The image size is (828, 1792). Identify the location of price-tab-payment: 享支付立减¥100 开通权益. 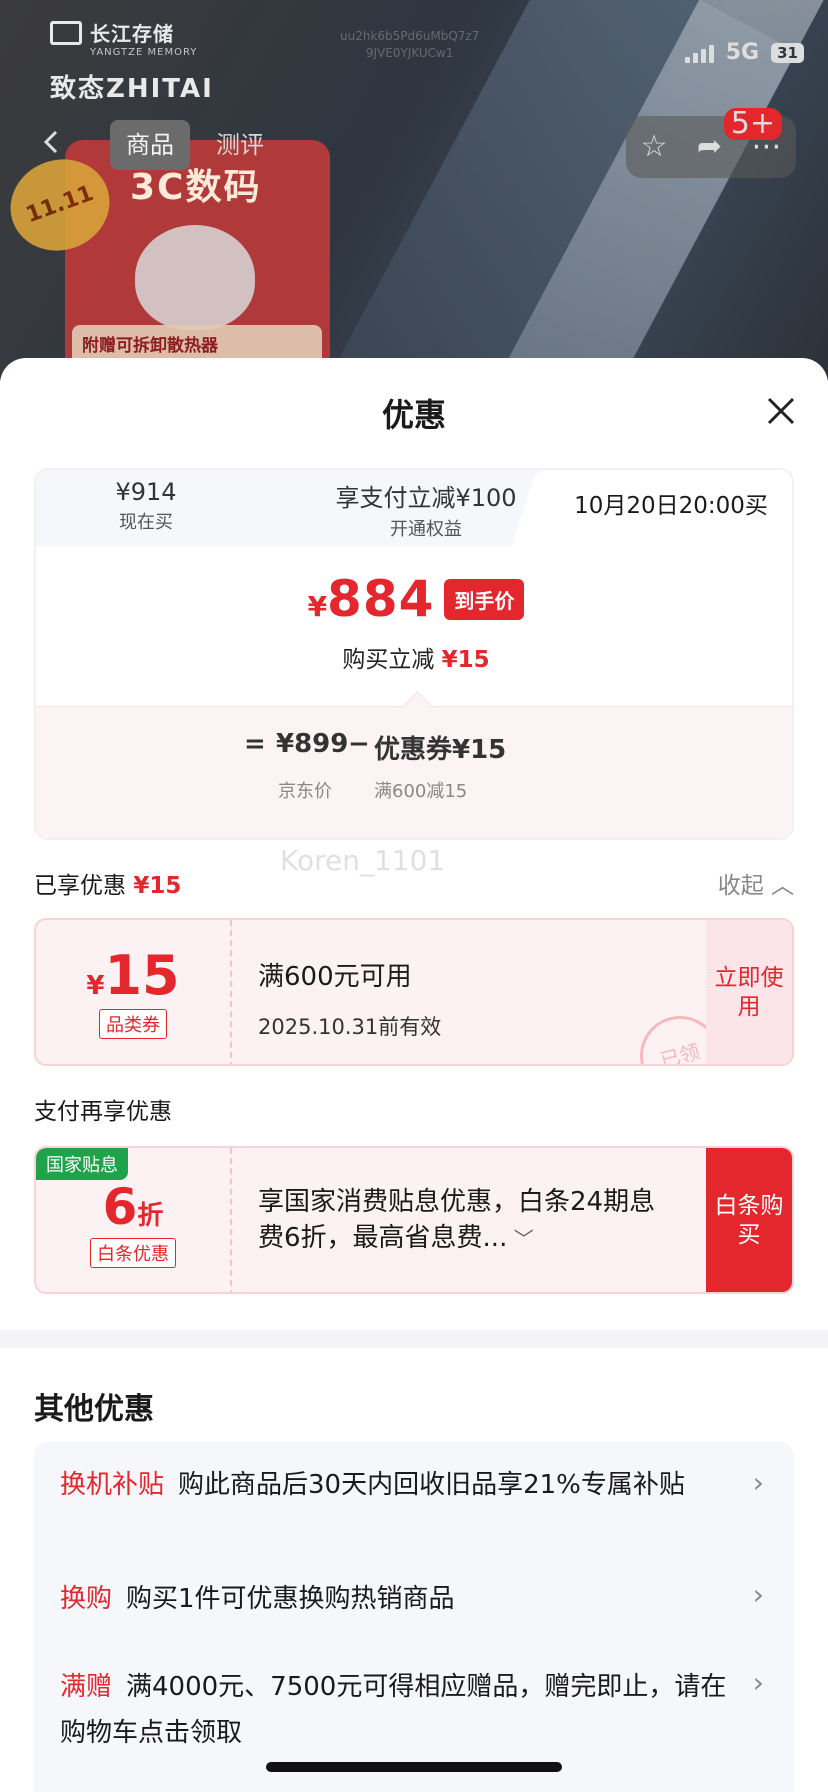
(426, 509).